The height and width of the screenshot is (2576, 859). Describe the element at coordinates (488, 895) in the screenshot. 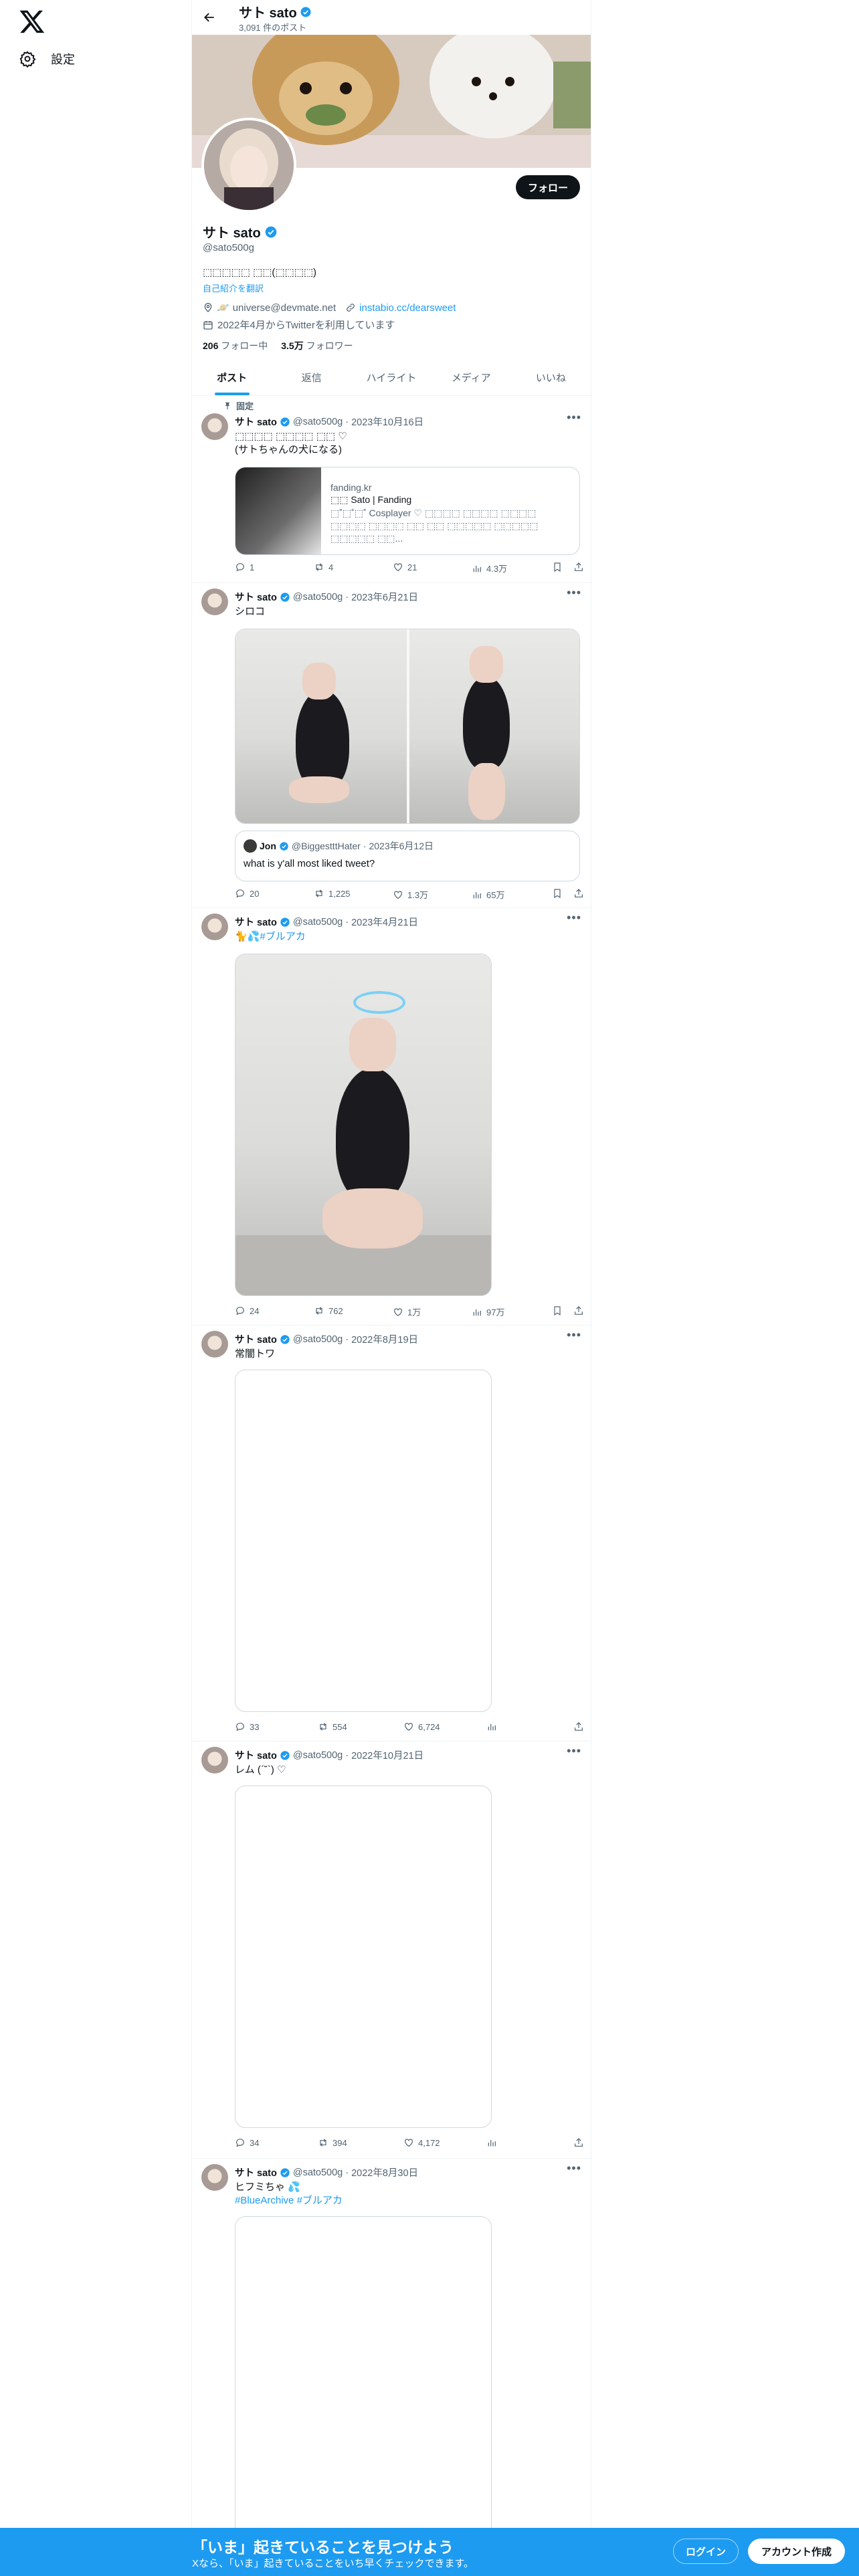

I see `views-button: 65万` at that location.